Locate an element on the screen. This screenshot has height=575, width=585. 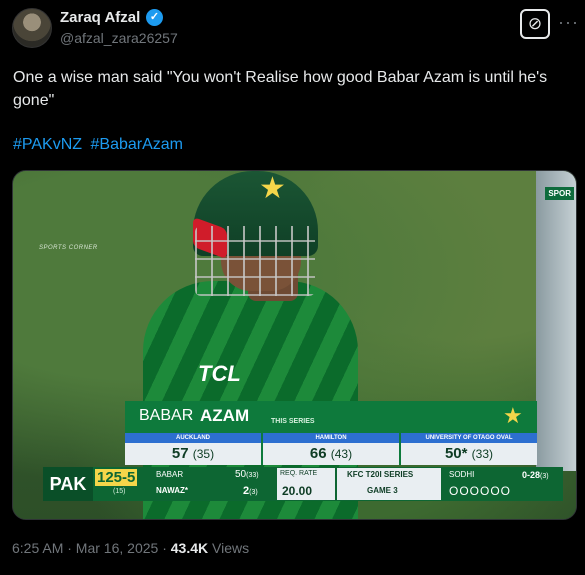
verified-badge-icon: ✓ is located at coordinates (154, 17).